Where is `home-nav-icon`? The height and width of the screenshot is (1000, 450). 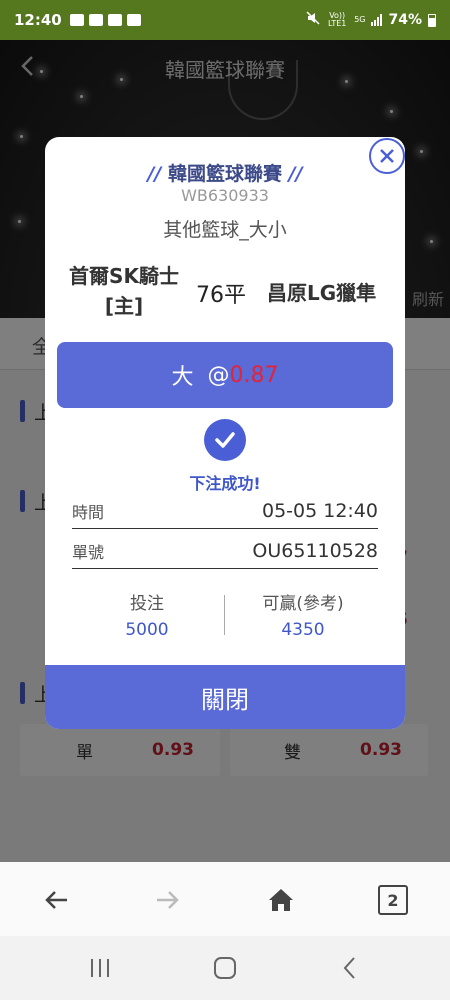
home-nav-icon is located at coordinates (225, 968).